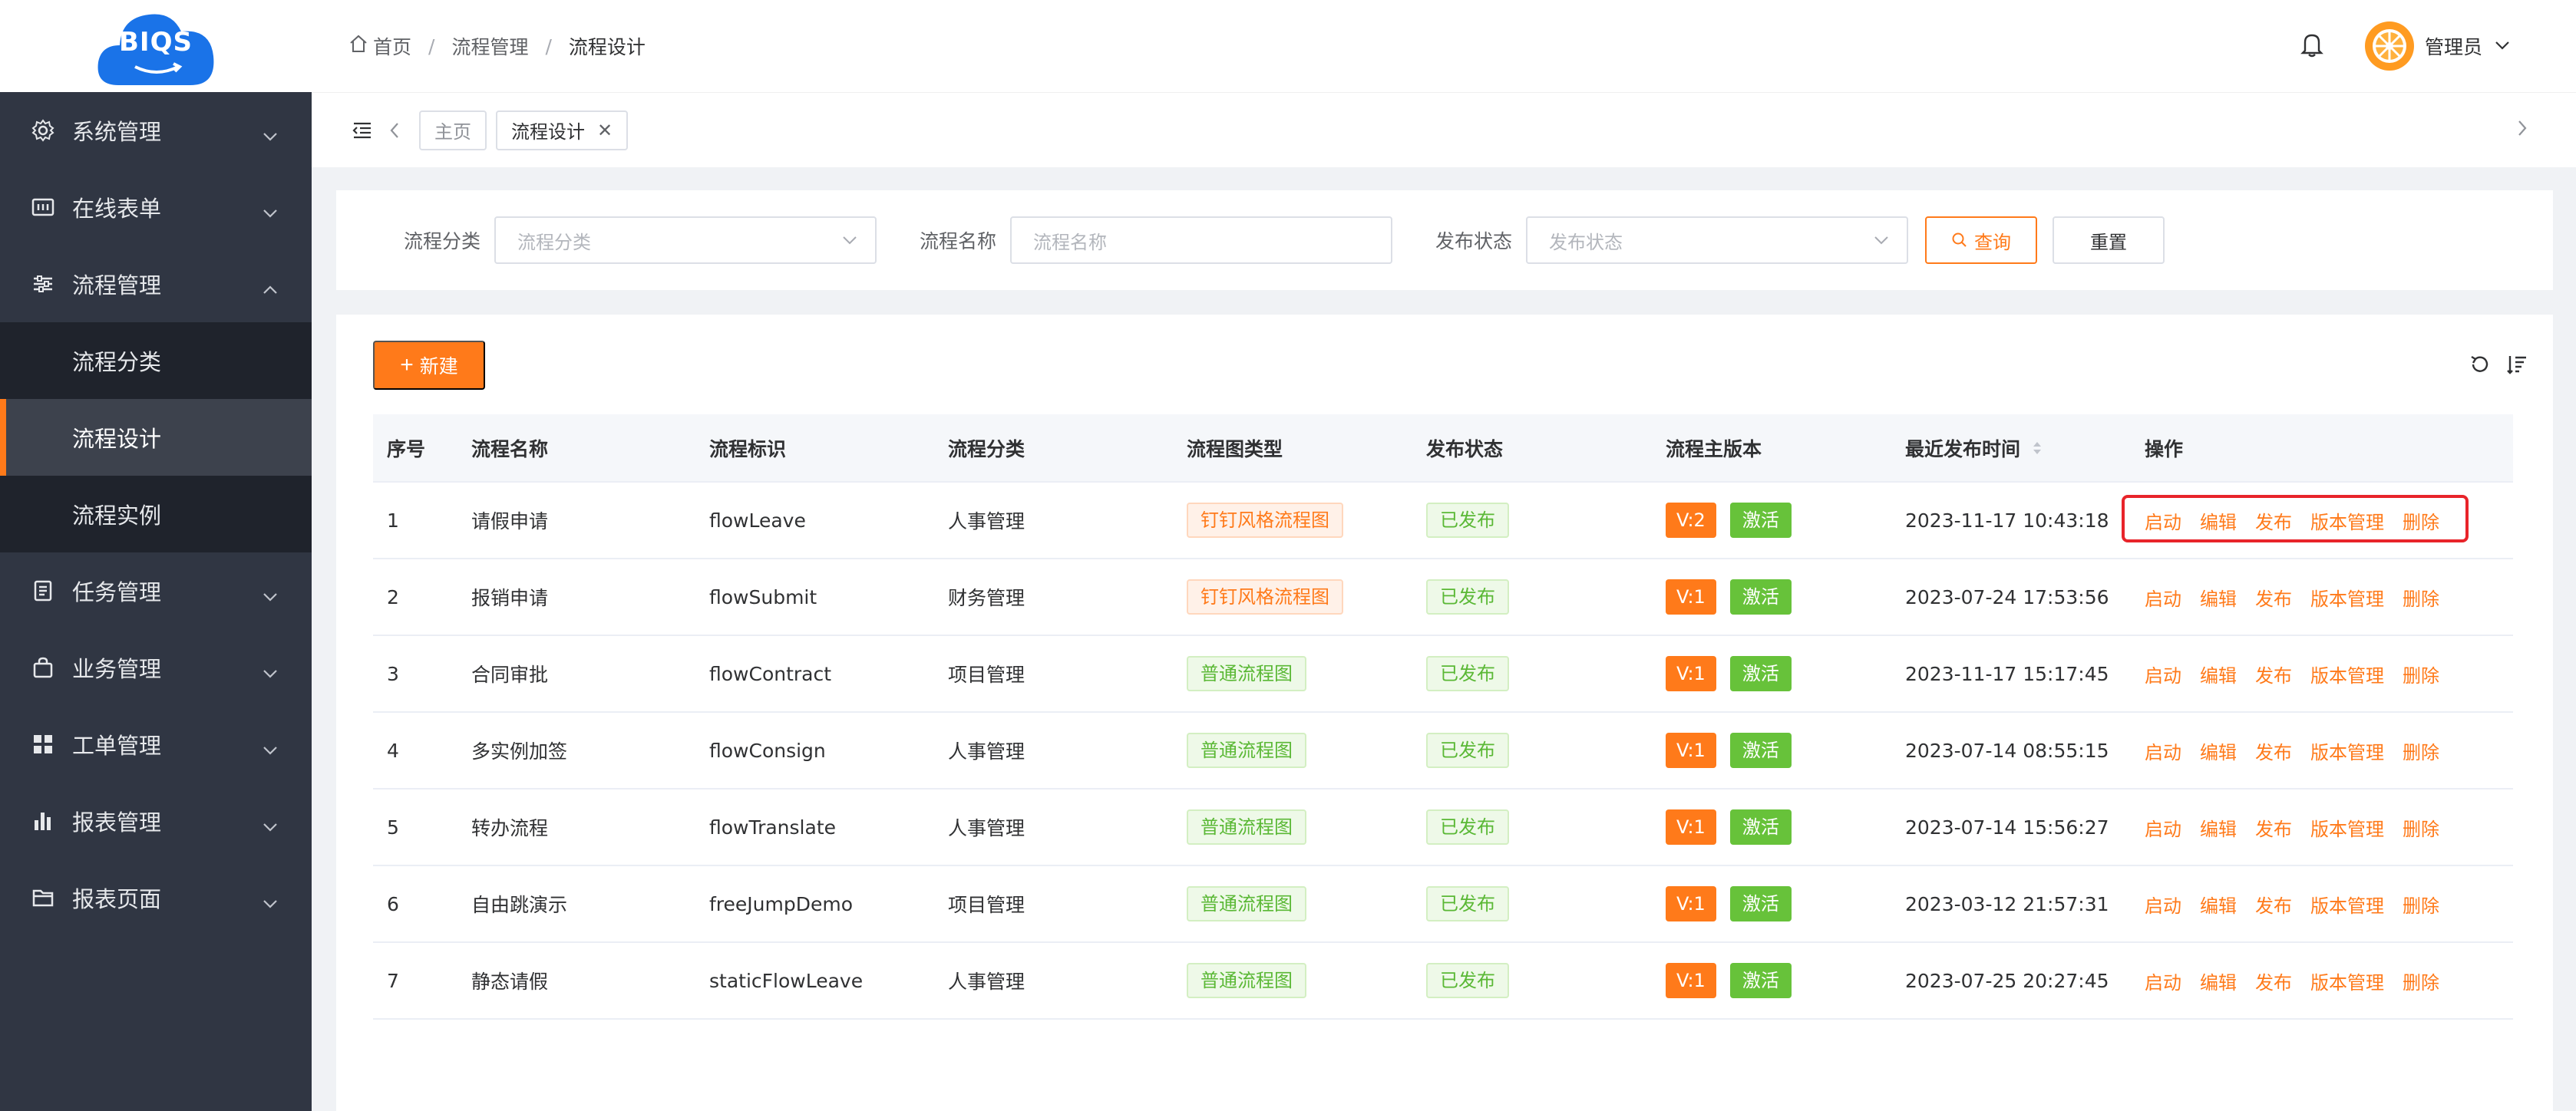  I want to click on cell-status: 已发布, so click(1532, 597).